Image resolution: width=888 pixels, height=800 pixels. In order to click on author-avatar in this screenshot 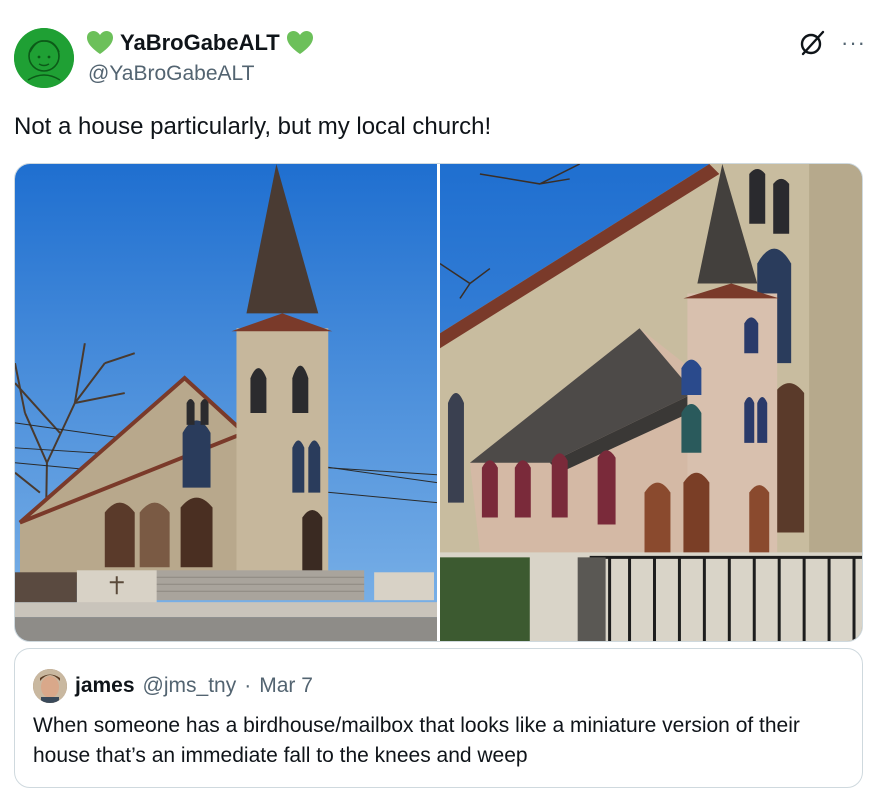, I will do `click(44, 58)`.